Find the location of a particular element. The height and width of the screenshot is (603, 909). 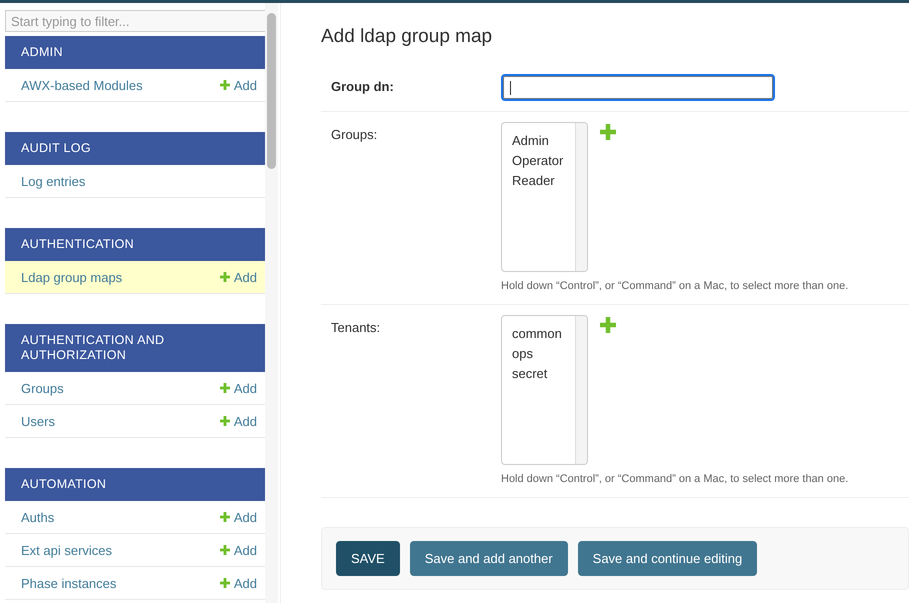

model-link: Groups is located at coordinates (42, 388).